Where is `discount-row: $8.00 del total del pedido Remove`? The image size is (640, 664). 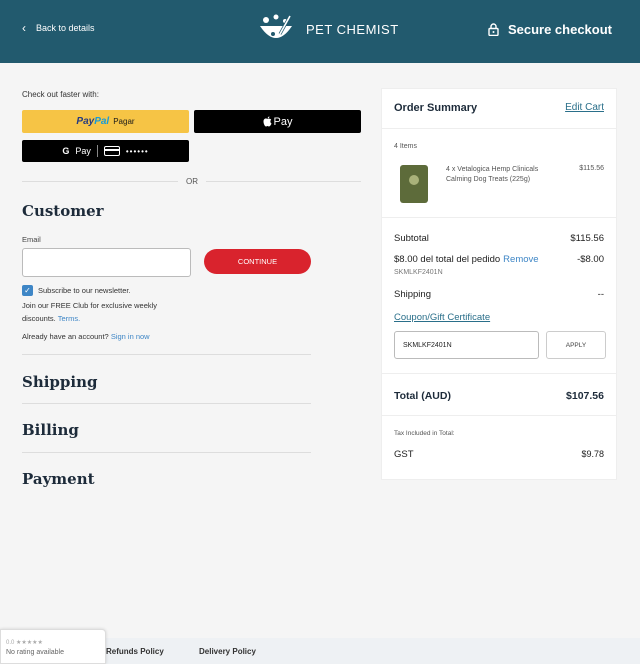
discount-row: $8.00 del total del pedido Remove is located at coordinates (466, 259).